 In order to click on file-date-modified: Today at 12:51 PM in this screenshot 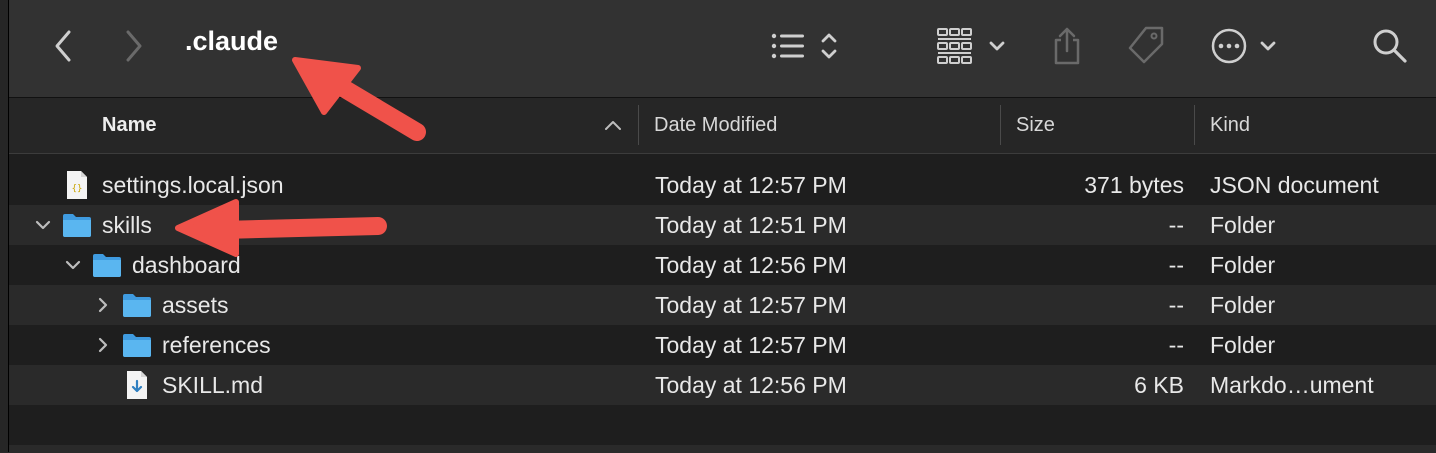, I will do `click(751, 224)`.